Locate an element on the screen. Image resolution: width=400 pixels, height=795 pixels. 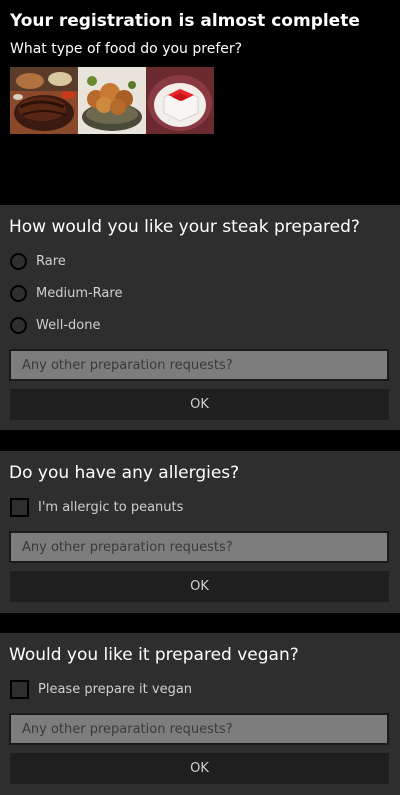
radio-label-medium-rare: Medium-Rare is located at coordinates (79, 293).